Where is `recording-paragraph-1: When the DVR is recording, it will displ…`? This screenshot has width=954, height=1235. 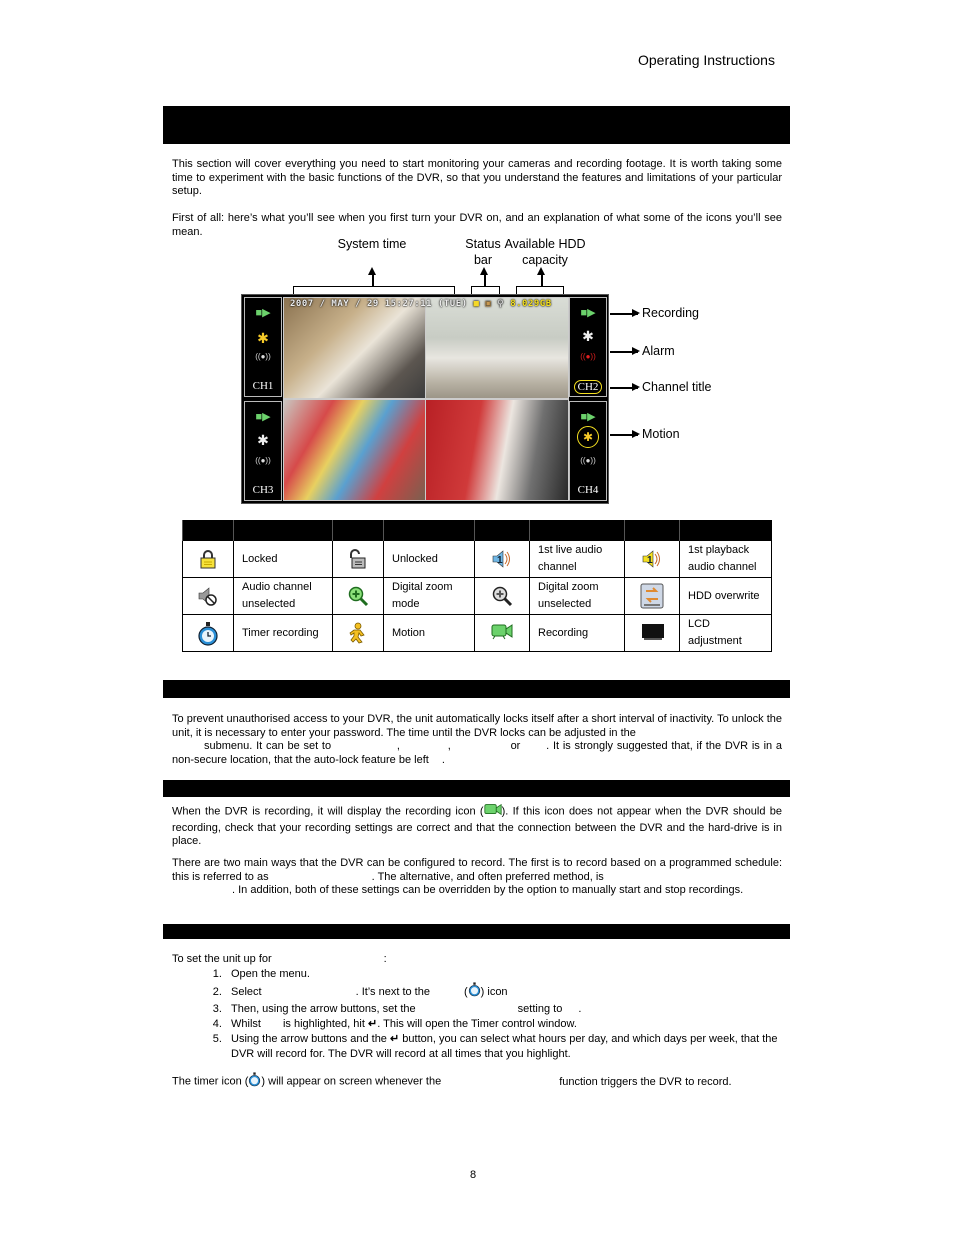 recording-paragraph-1: When the DVR is recording, it will displ… is located at coordinates (477, 825).